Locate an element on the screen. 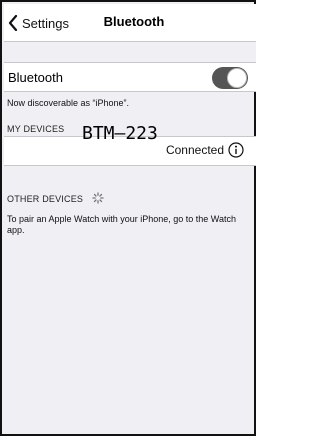 The width and height of the screenshot is (320, 436). discoverable-status: Now discoverable as “iPhone”. is located at coordinates (68, 103).